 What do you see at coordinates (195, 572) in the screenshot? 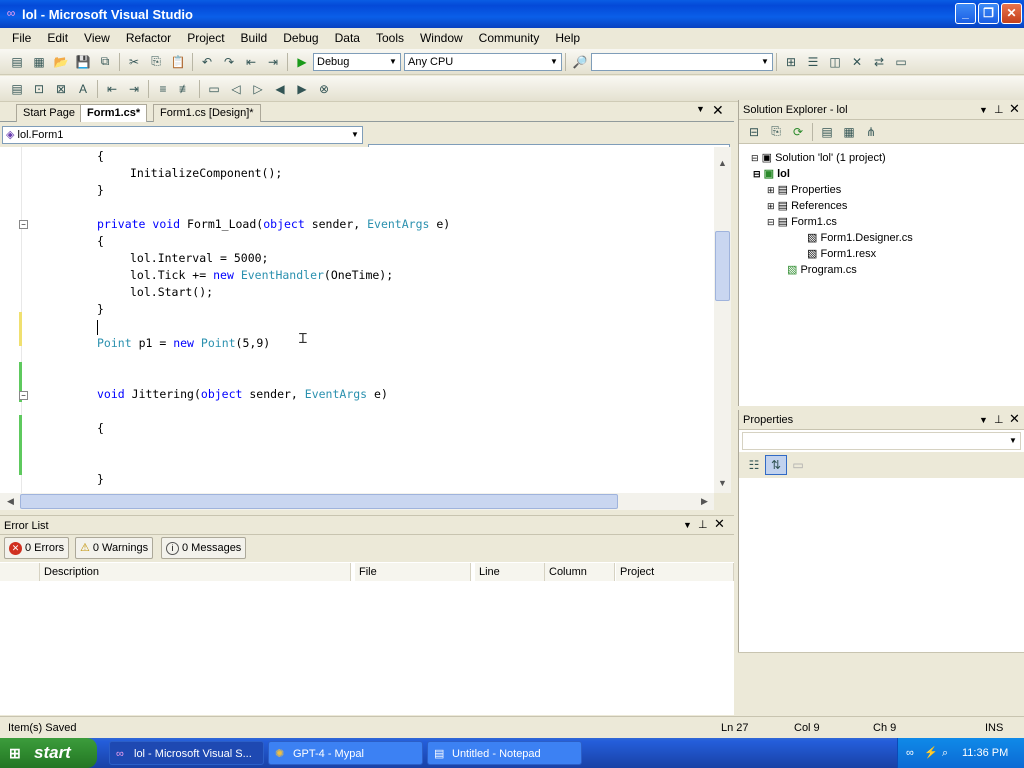
I see `column-header-description: Description` at bounding box center [195, 572].